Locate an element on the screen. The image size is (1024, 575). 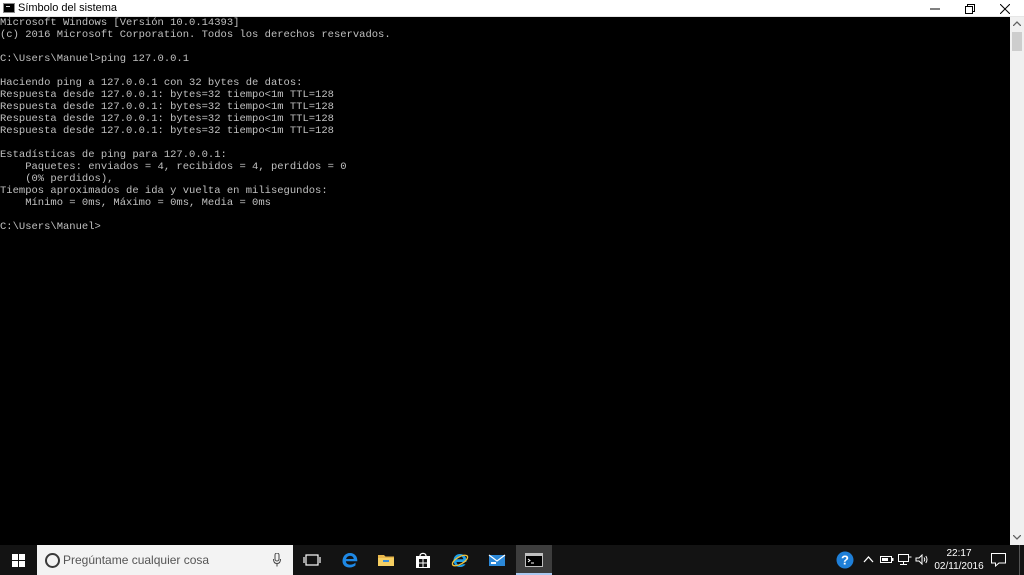
notifications-icon is located at coordinates (998, 560).